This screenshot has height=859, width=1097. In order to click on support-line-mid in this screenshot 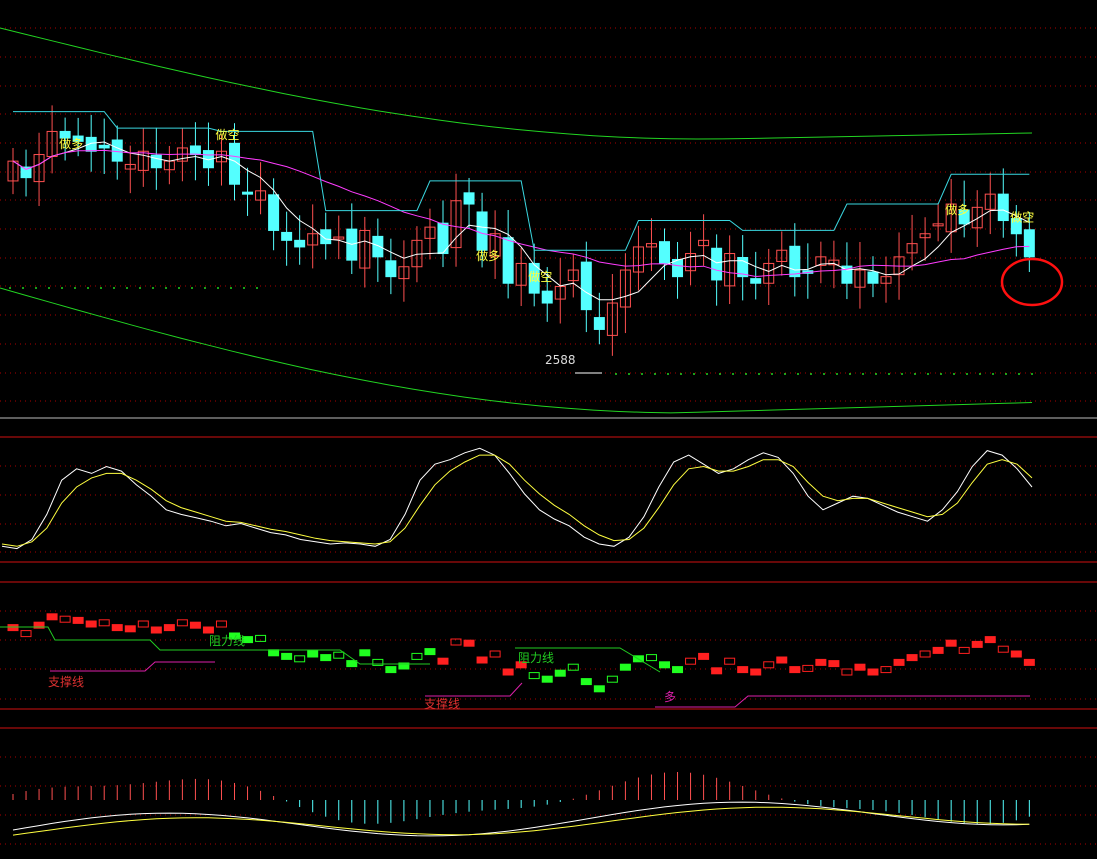, I will do `click(474, 689)`.